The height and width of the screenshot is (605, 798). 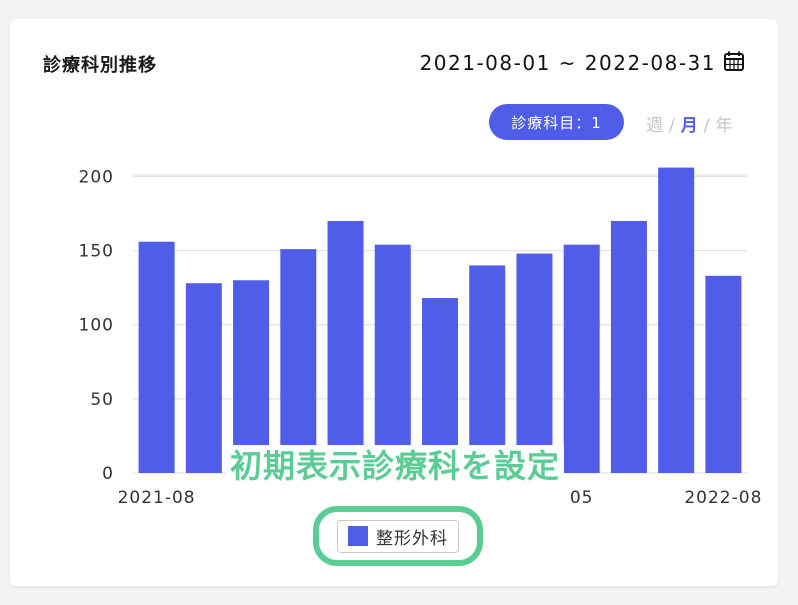 I want to click on legend-swatch, so click(x=358, y=536).